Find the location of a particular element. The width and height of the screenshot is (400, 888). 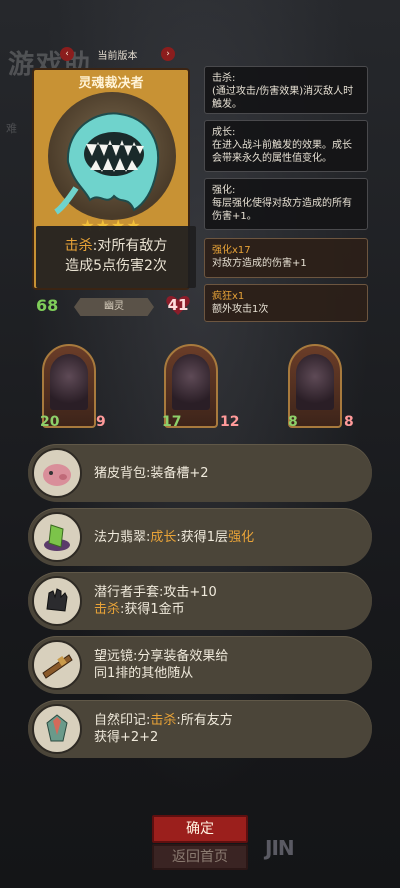

item-line: 猪皮背包:装备槽+2 is located at coordinates (151, 473).